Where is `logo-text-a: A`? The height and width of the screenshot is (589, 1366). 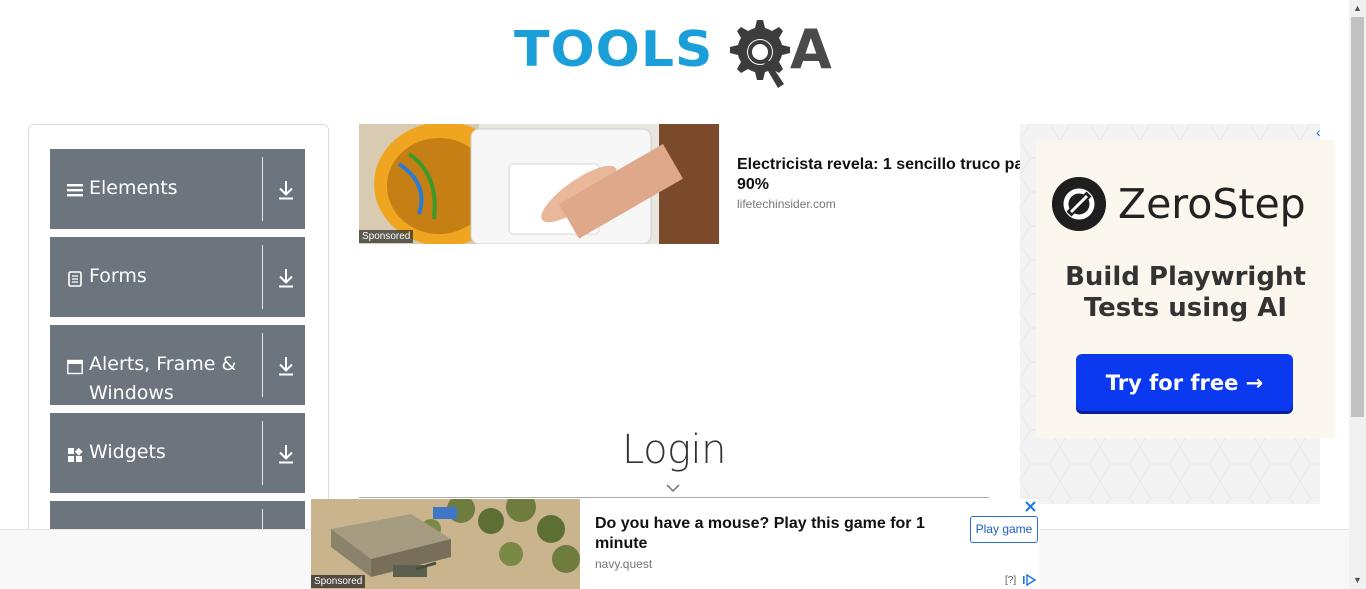 logo-text-a: A is located at coordinates (811, 49).